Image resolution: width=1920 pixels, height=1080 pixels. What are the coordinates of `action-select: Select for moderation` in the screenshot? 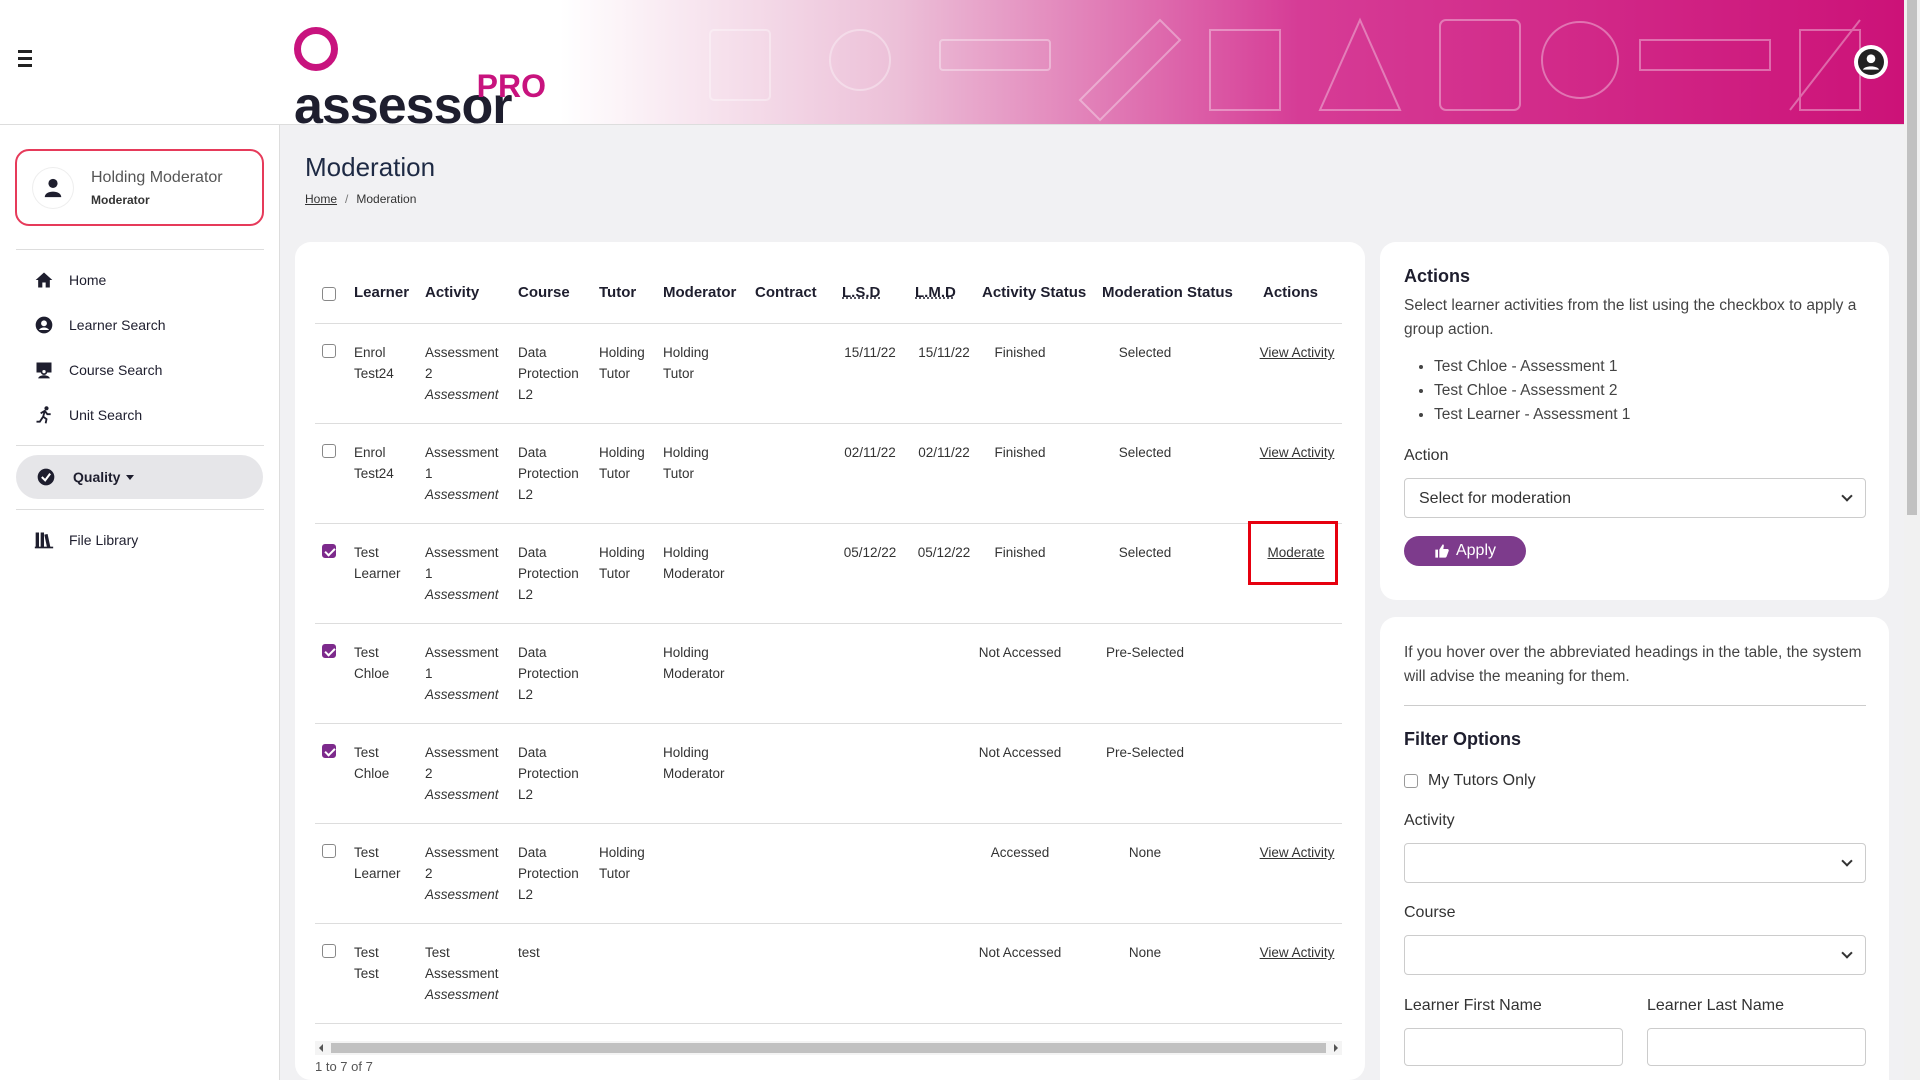 It's located at (1635, 498).